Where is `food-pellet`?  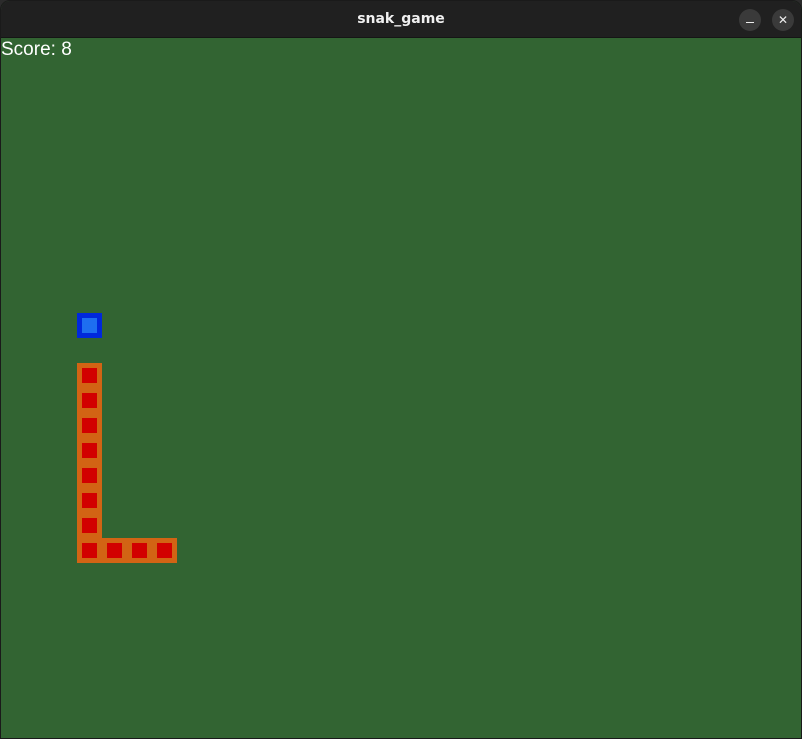
food-pellet is located at coordinates (89, 325).